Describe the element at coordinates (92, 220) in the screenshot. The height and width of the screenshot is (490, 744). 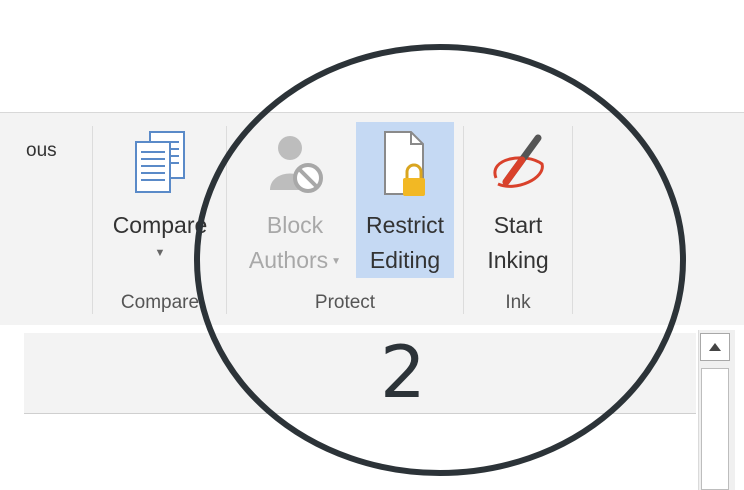
I see `group-separator` at that location.